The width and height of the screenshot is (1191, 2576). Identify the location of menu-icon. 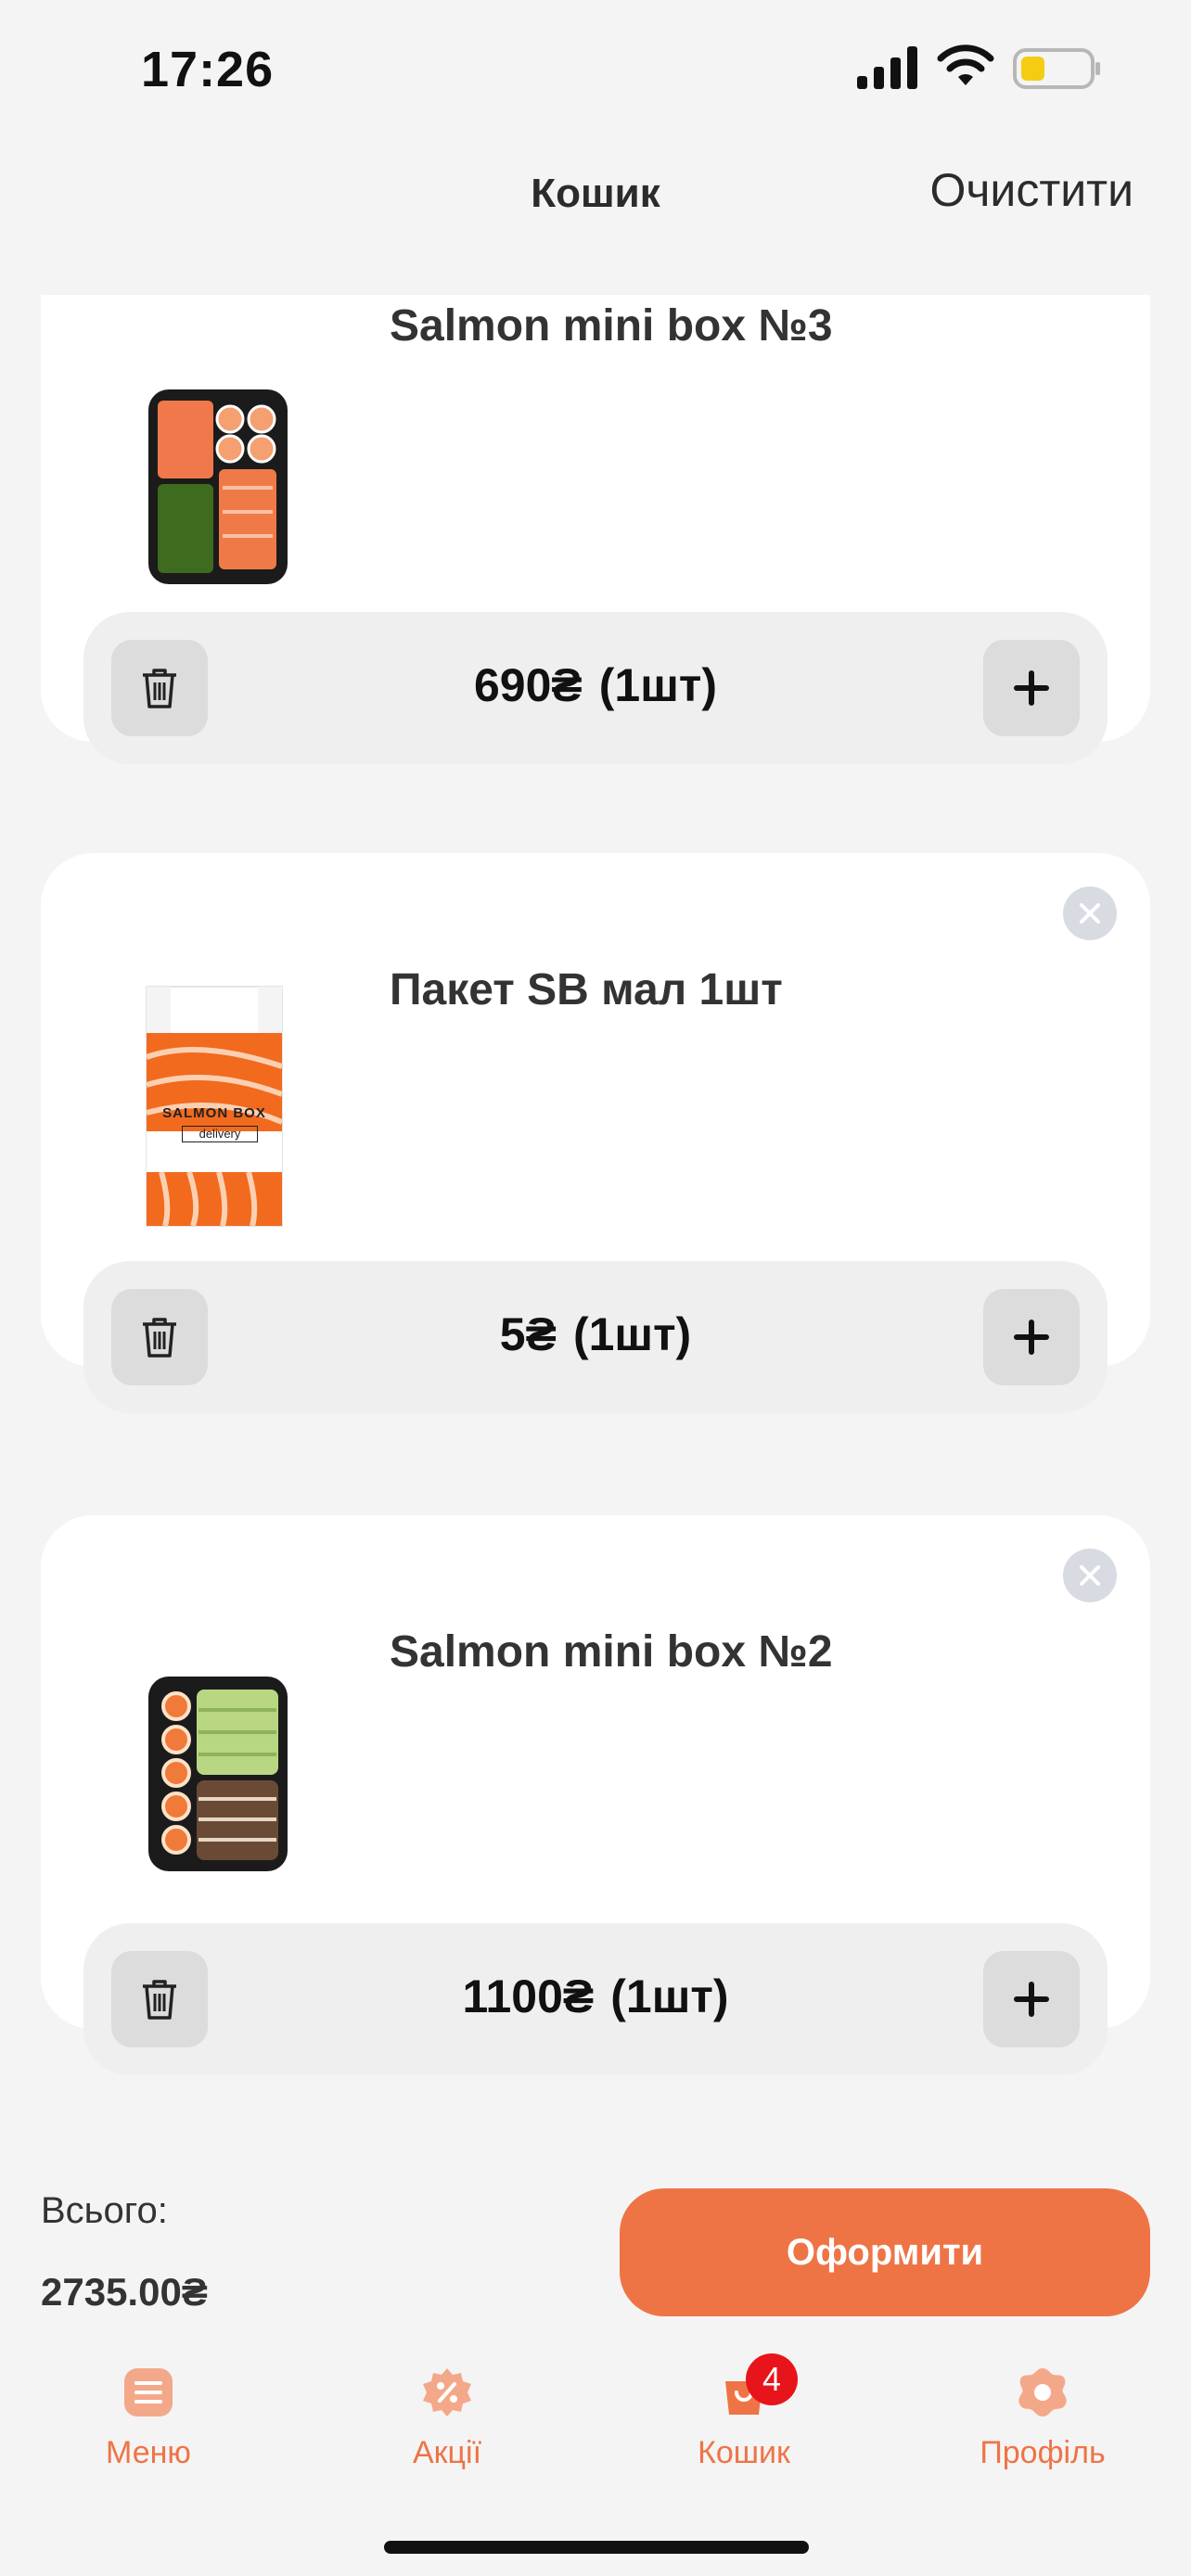
(148, 2393).